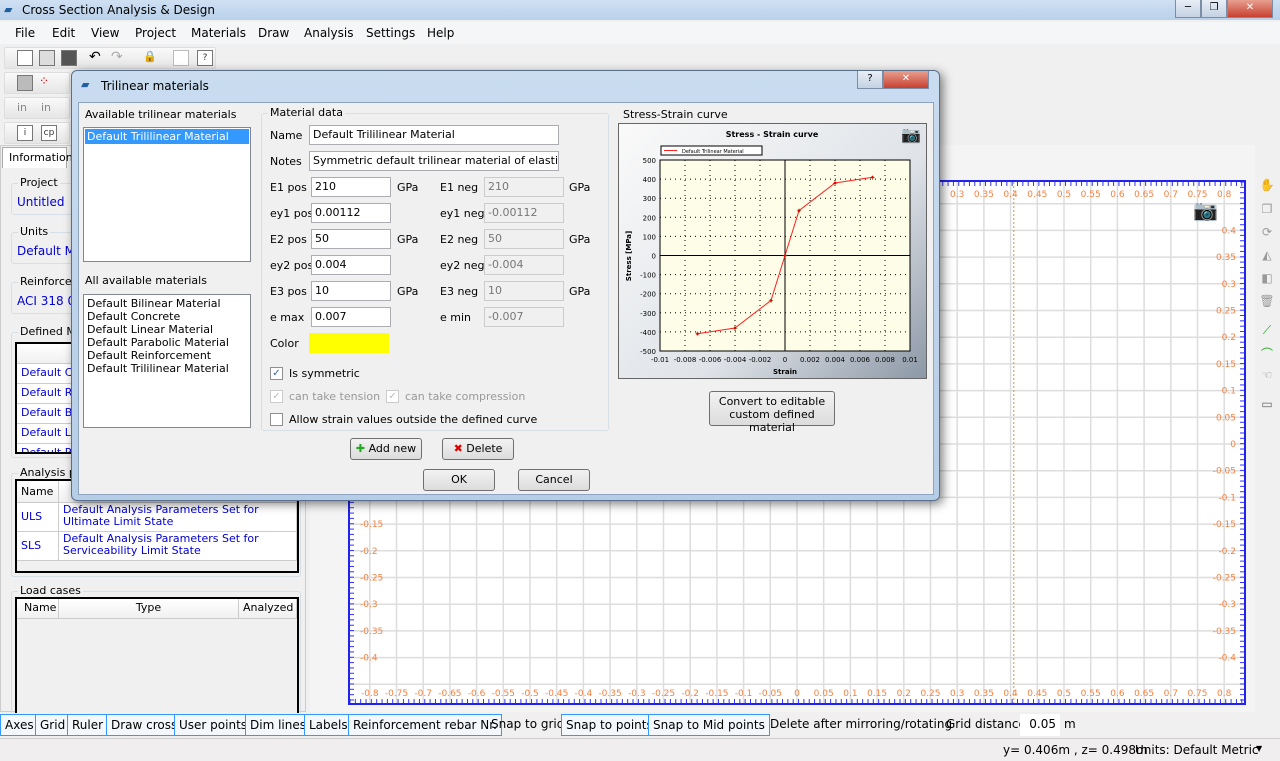  Describe the element at coordinates (861, 725) in the screenshot. I see `toggle-delete-after: Delete after mirroring/rotating` at that location.